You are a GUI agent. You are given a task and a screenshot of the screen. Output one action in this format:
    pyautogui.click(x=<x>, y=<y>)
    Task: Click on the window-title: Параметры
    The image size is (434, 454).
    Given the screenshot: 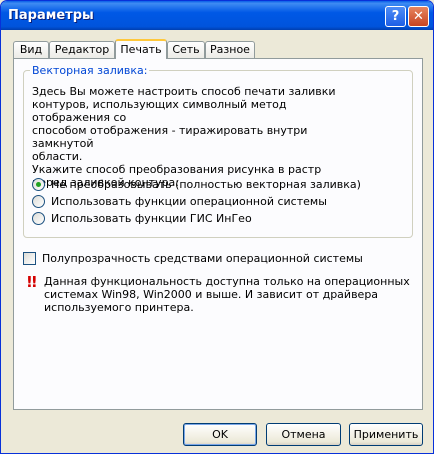 What is the action you would take?
    pyautogui.click(x=51, y=15)
    